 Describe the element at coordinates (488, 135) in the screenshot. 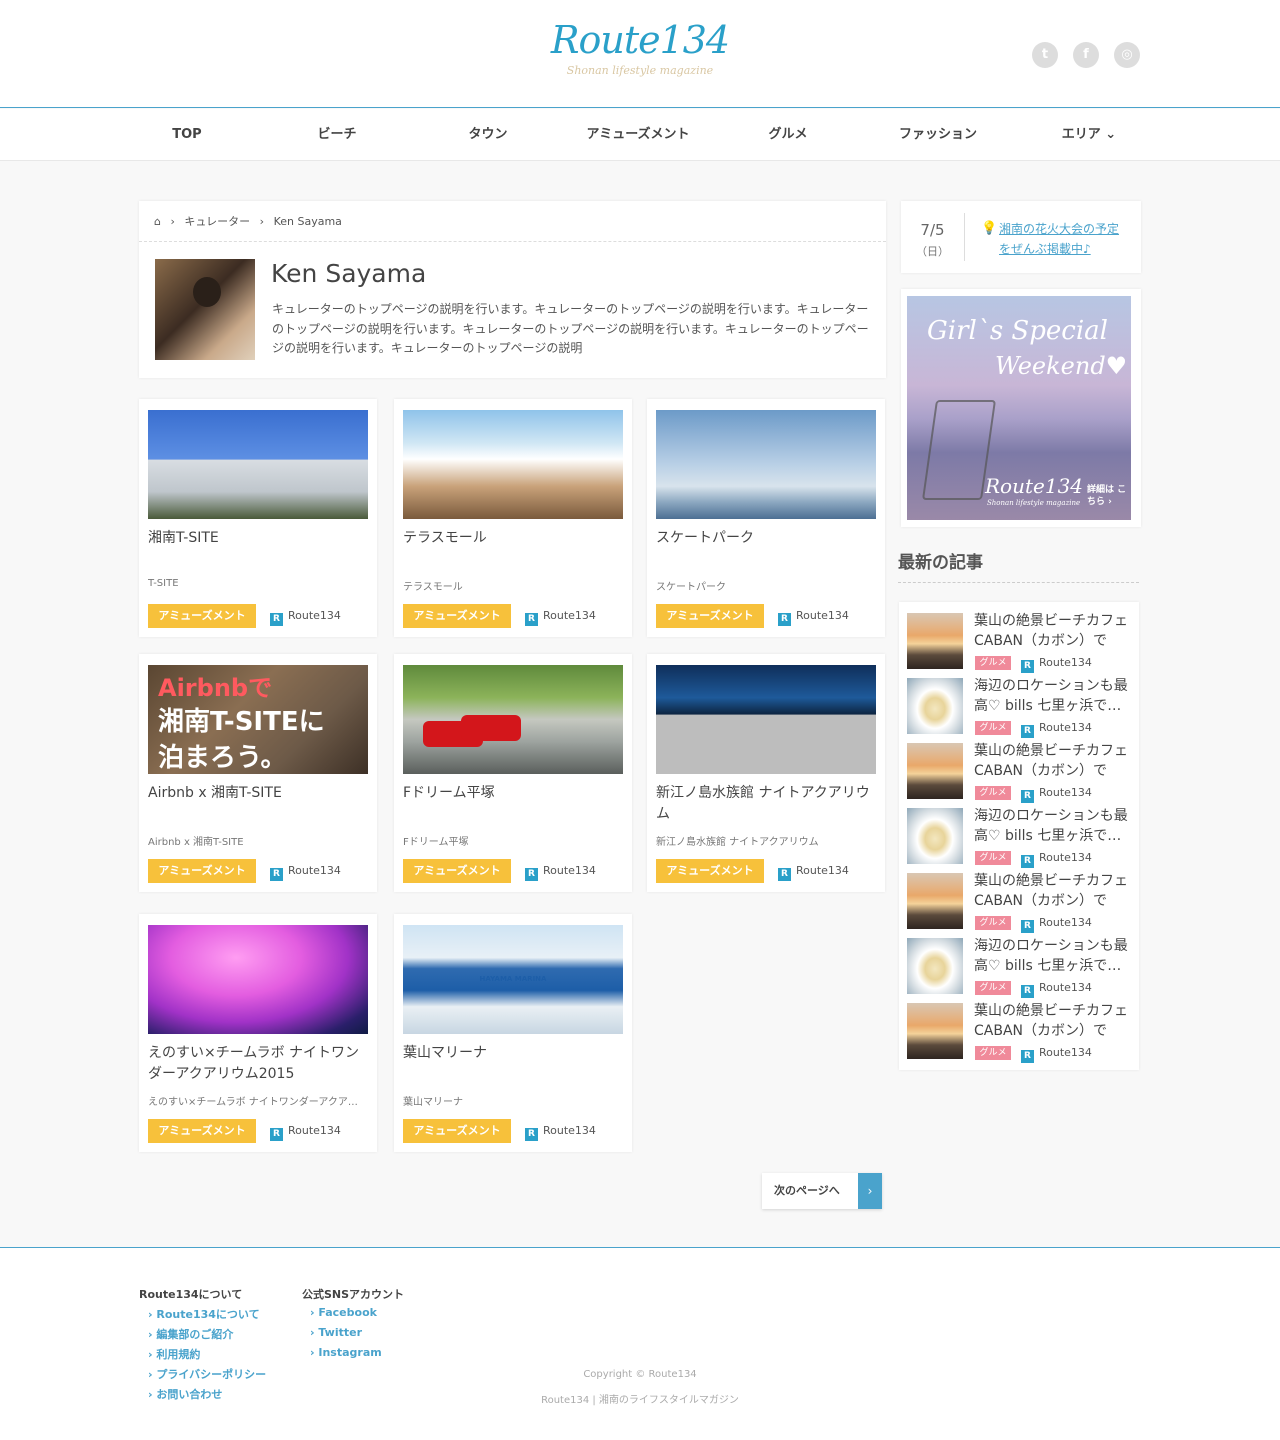

I see `nav-item-town: タウン` at that location.